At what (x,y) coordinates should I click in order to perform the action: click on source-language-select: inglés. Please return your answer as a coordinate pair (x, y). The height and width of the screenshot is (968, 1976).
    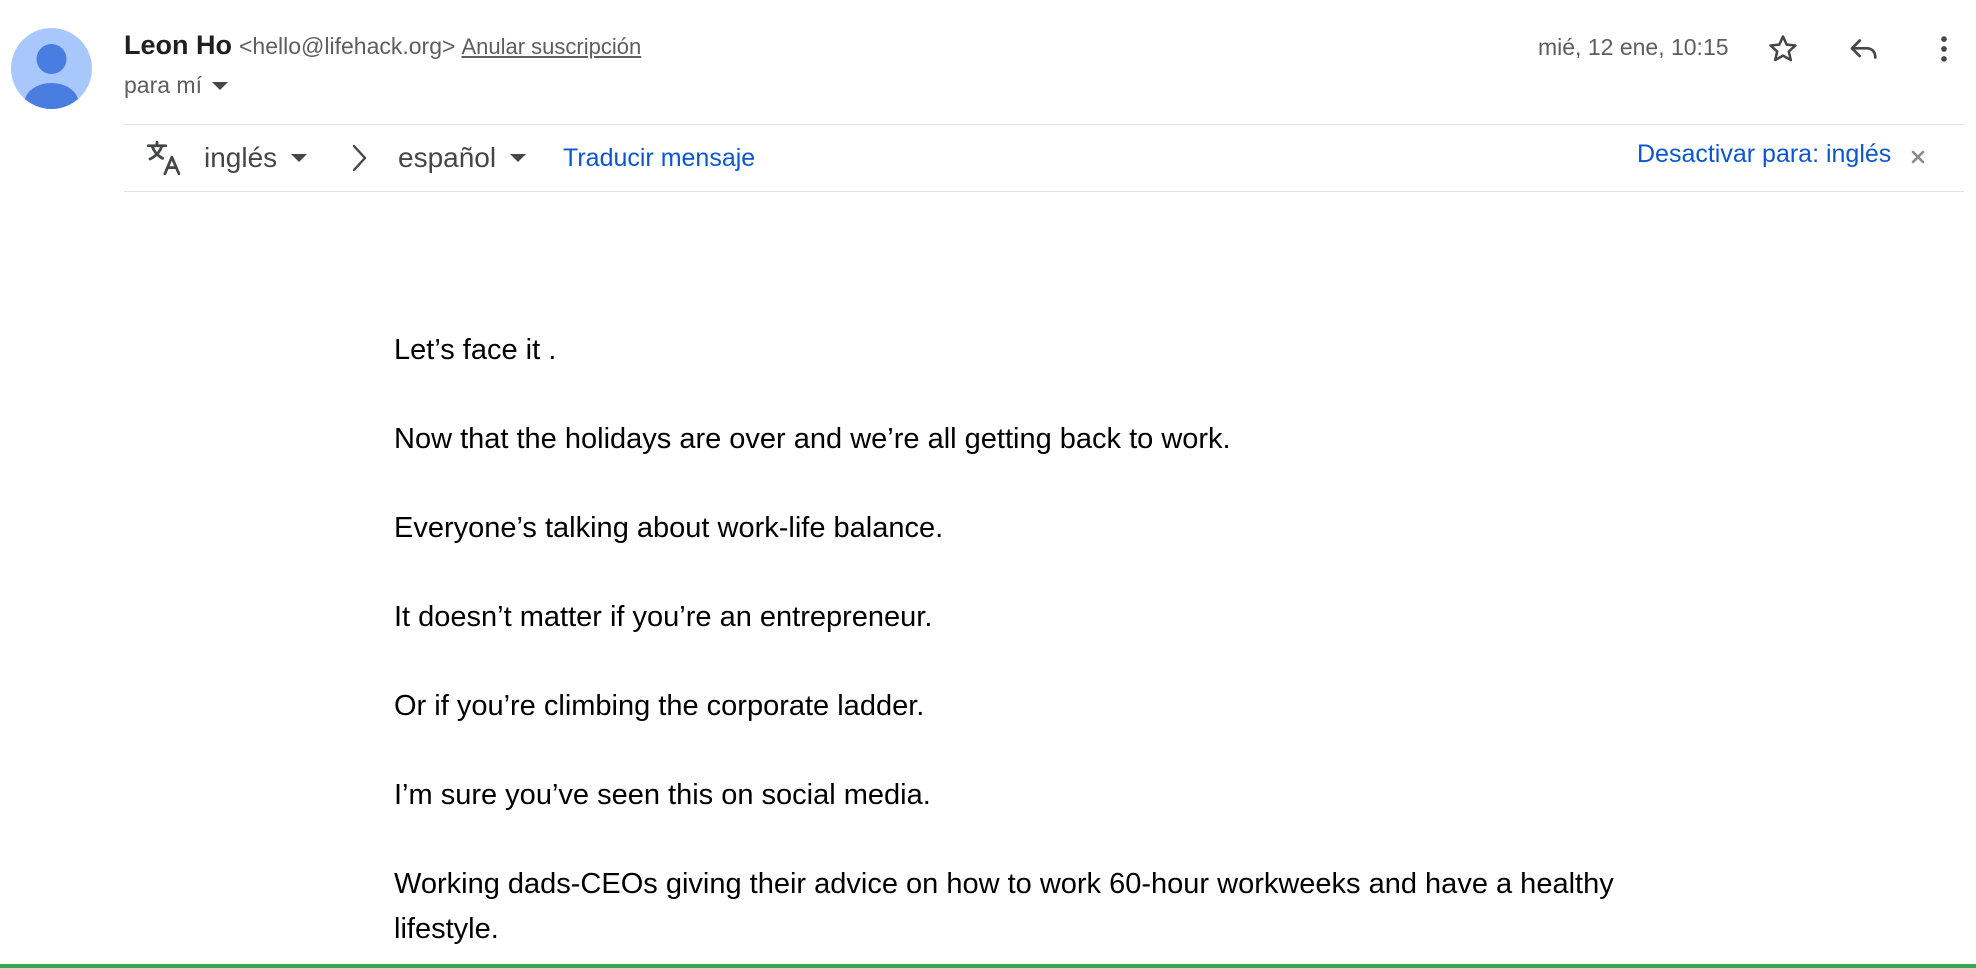
    Looking at the image, I should click on (256, 158).